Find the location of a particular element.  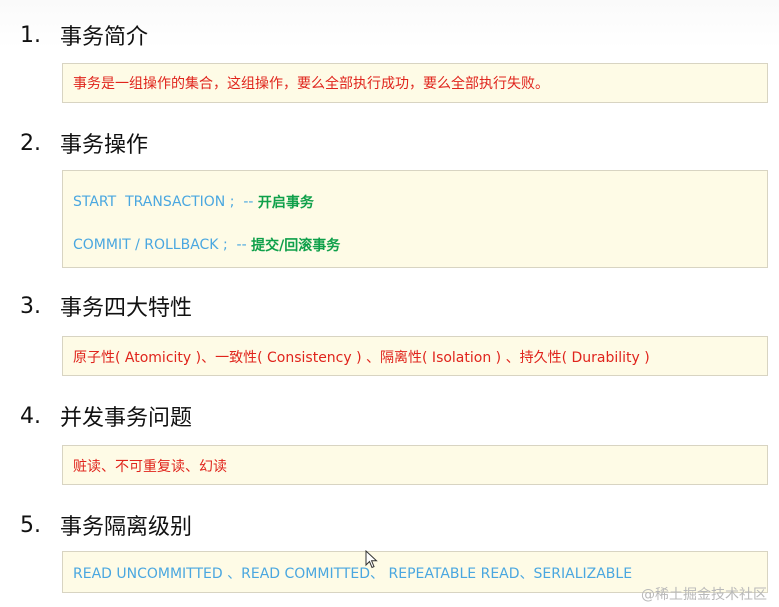

section-title: 事务简介 is located at coordinates (104, 37).